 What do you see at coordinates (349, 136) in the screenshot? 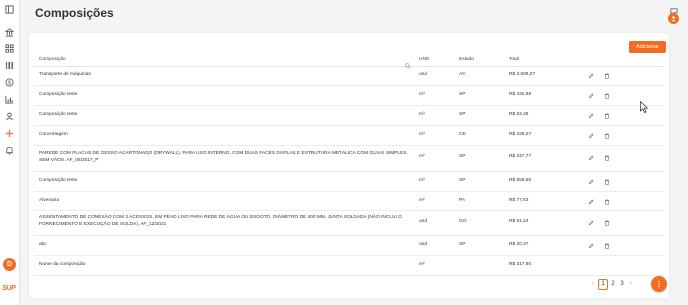
I see `table-row: Concretagem m³ CE R$ 228,27` at bounding box center [349, 136].